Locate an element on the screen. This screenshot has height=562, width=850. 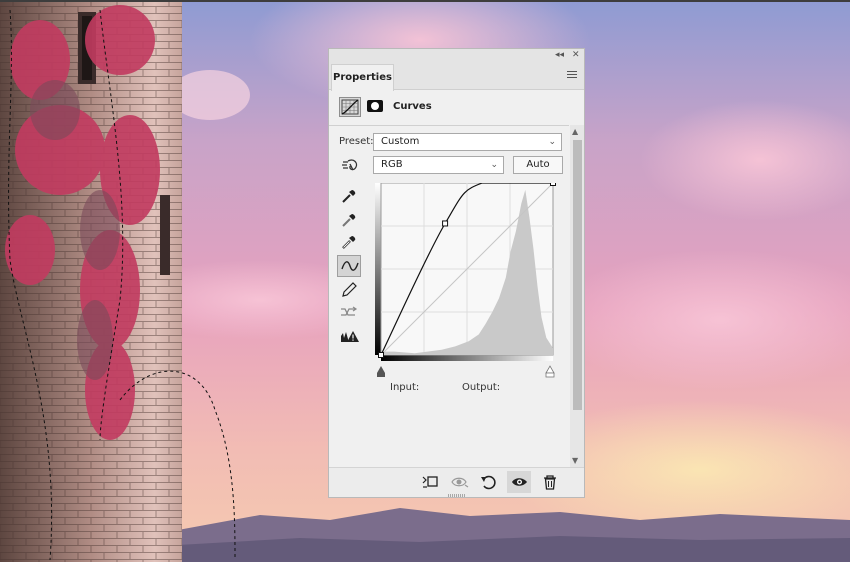
input-label: Input: is located at coordinates (405, 387).